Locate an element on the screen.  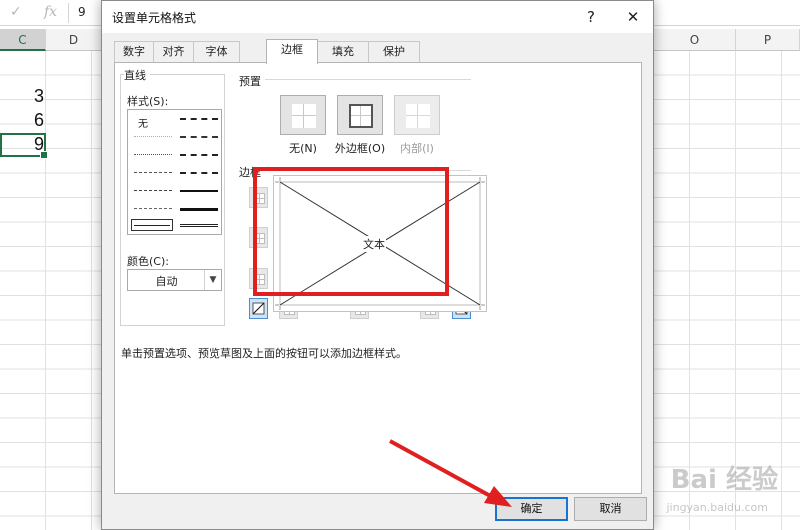
tab-border: 边框 is located at coordinates (292, 51).